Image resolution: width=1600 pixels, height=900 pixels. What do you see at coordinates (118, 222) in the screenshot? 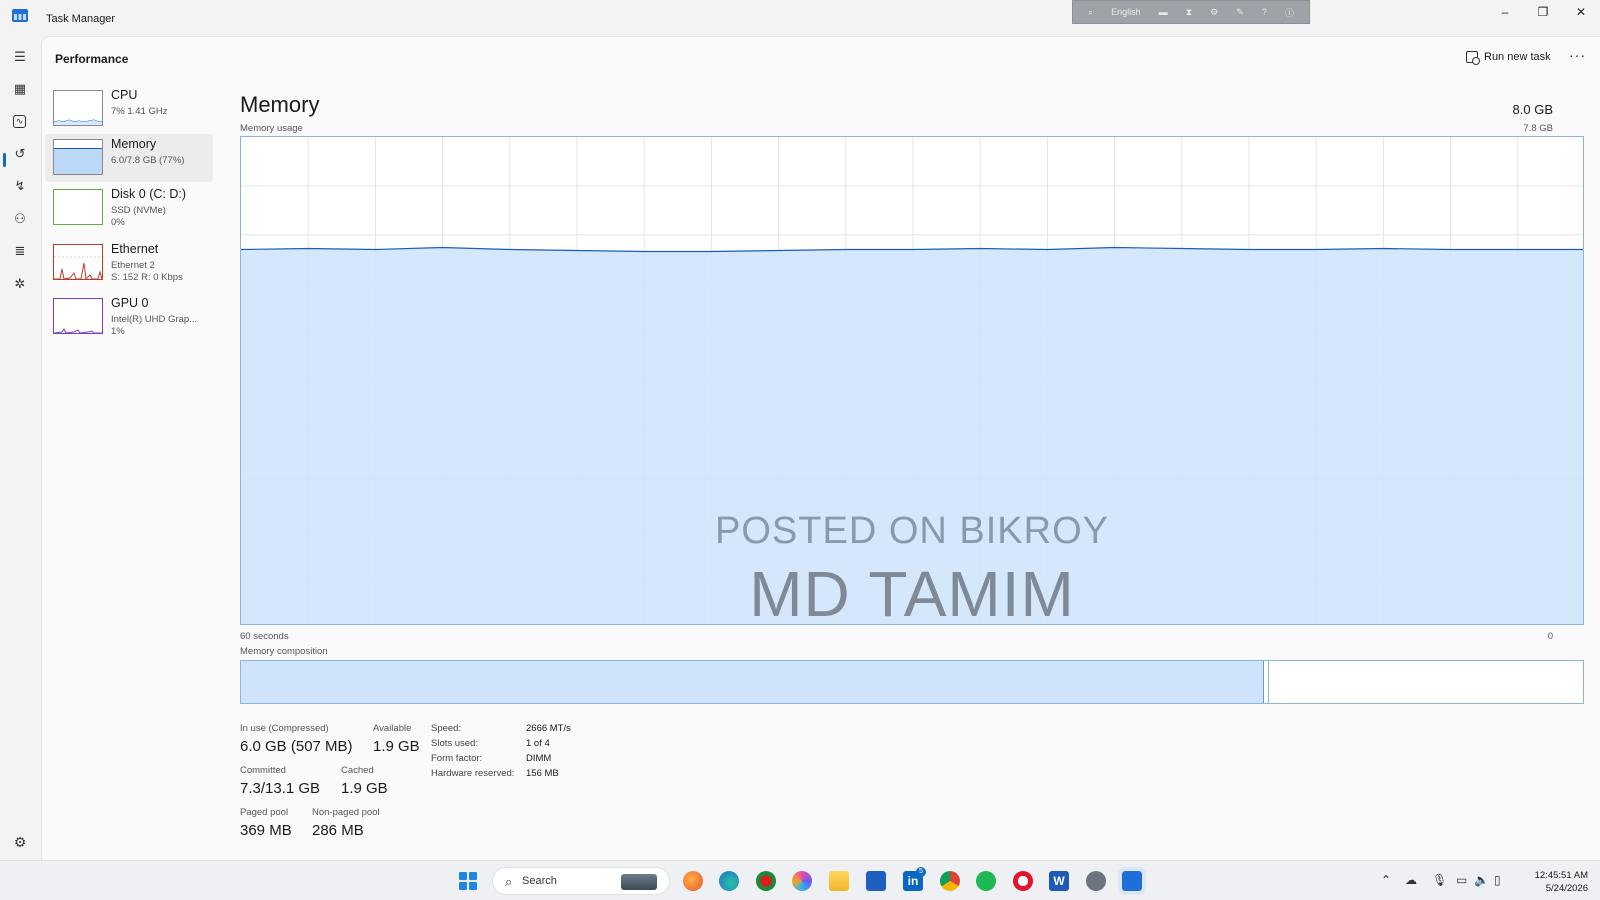
I see `device-detail-2: 0%` at bounding box center [118, 222].